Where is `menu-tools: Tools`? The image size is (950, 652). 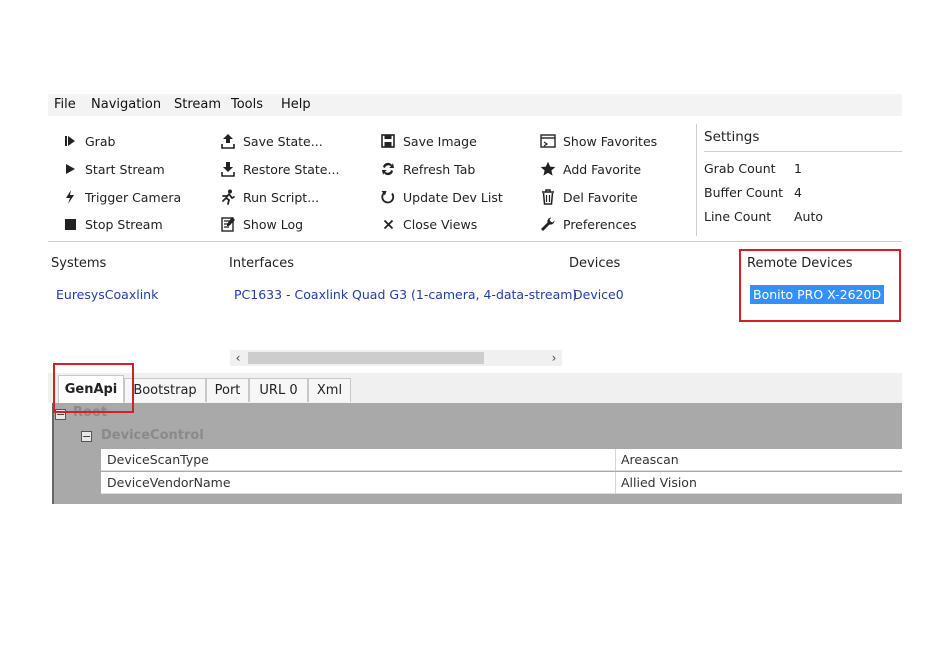 menu-tools: Tools is located at coordinates (247, 104).